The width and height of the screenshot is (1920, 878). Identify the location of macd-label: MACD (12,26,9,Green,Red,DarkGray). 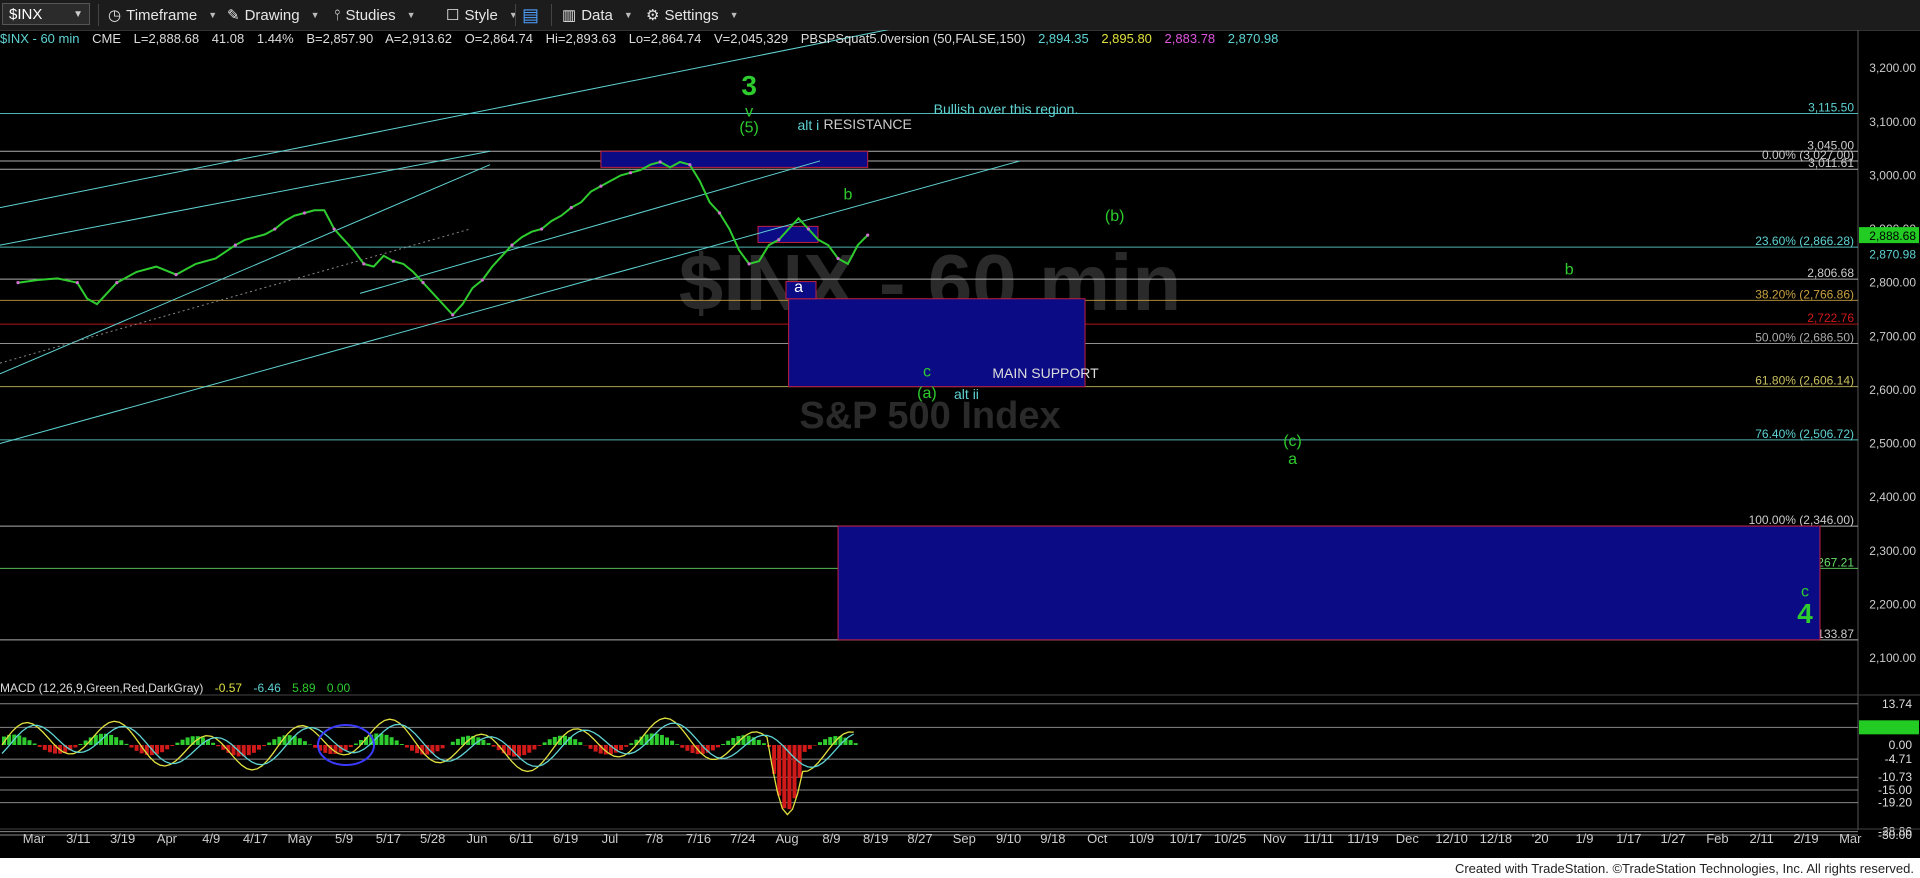
(102, 688).